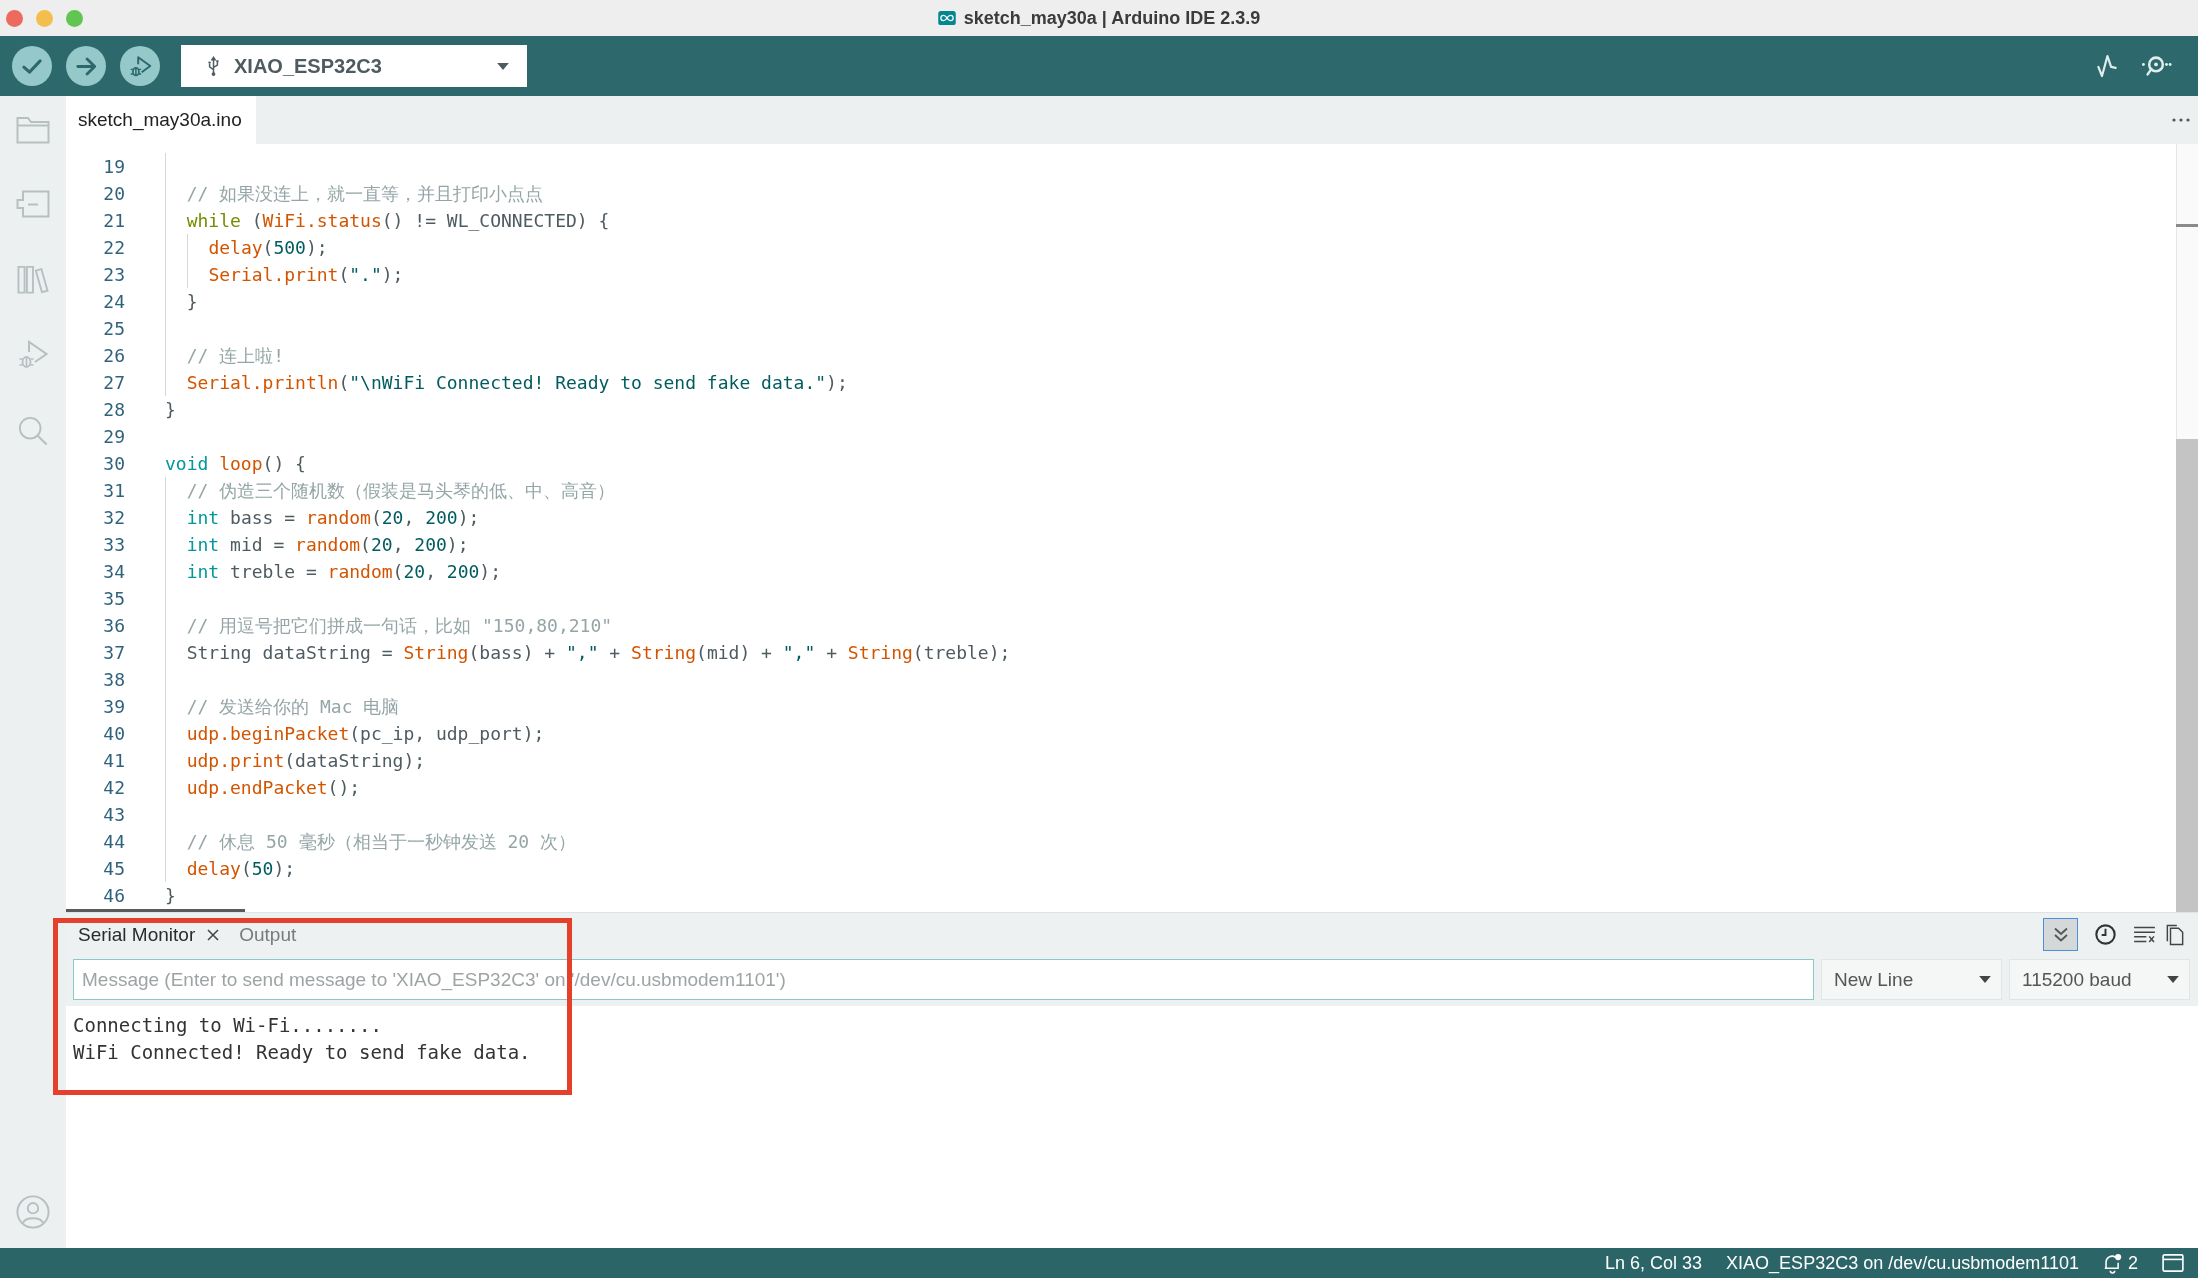 The width and height of the screenshot is (2198, 1278). I want to click on cursor-position: Ln 6, Col 33, so click(1654, 1263).